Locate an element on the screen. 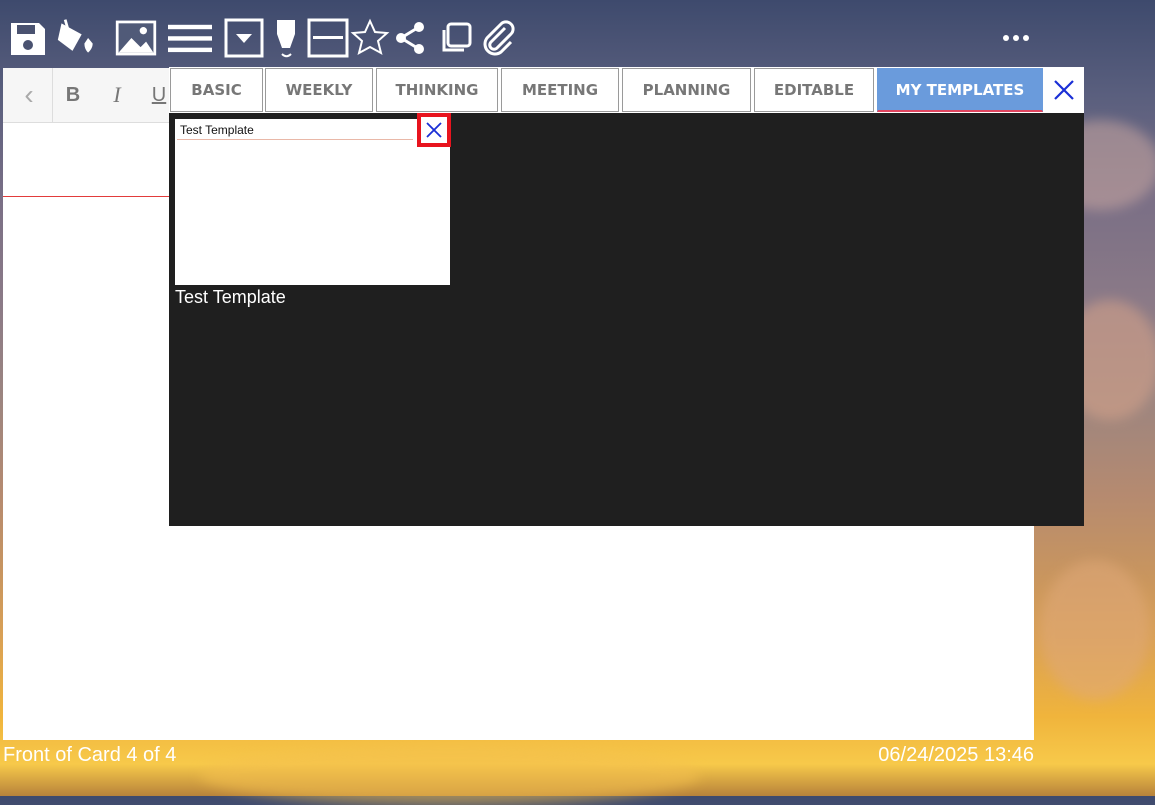 This screenshot has height=805, width=1155. italic-button: I is located at coordinates (117, 95).